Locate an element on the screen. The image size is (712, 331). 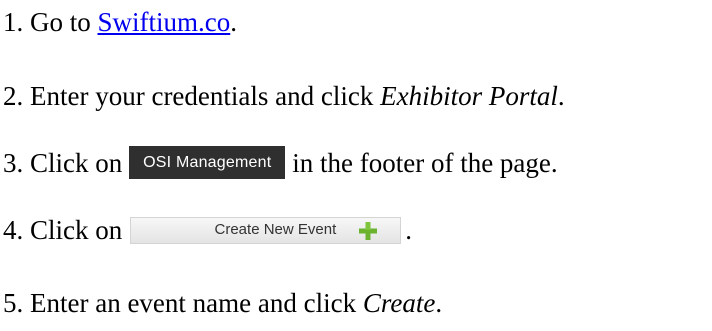
osi-management-label: OSI Management is located at coordinates (207, 162).